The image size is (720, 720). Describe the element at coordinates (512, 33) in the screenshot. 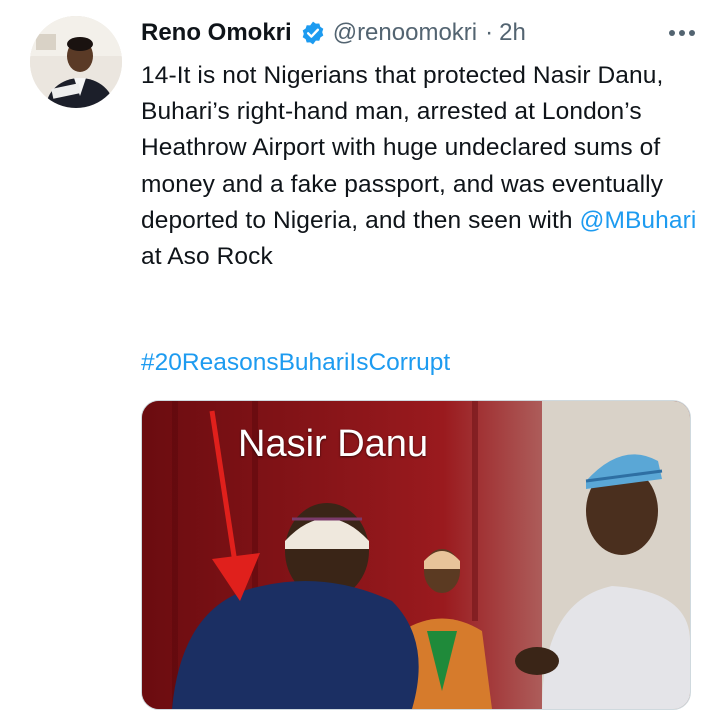

I see `tweet-timestamp: 2h` at that location.